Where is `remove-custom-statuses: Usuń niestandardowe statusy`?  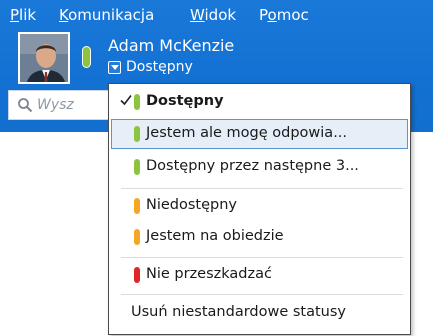
remove-custom-statuses: Usuń niestandardowe statusy is located at coordinates (259, 313).